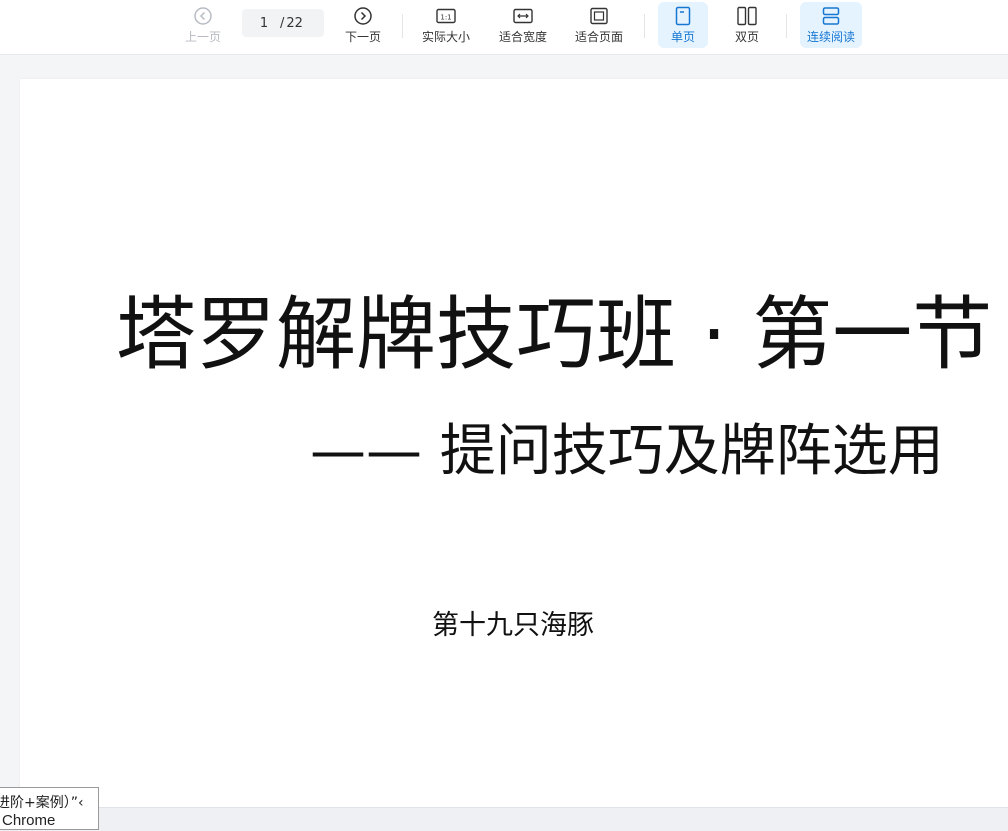 The height and width of the screenshot is (831, 1008). I want to click on prev-page-button: 上一页, so click(203, 25).